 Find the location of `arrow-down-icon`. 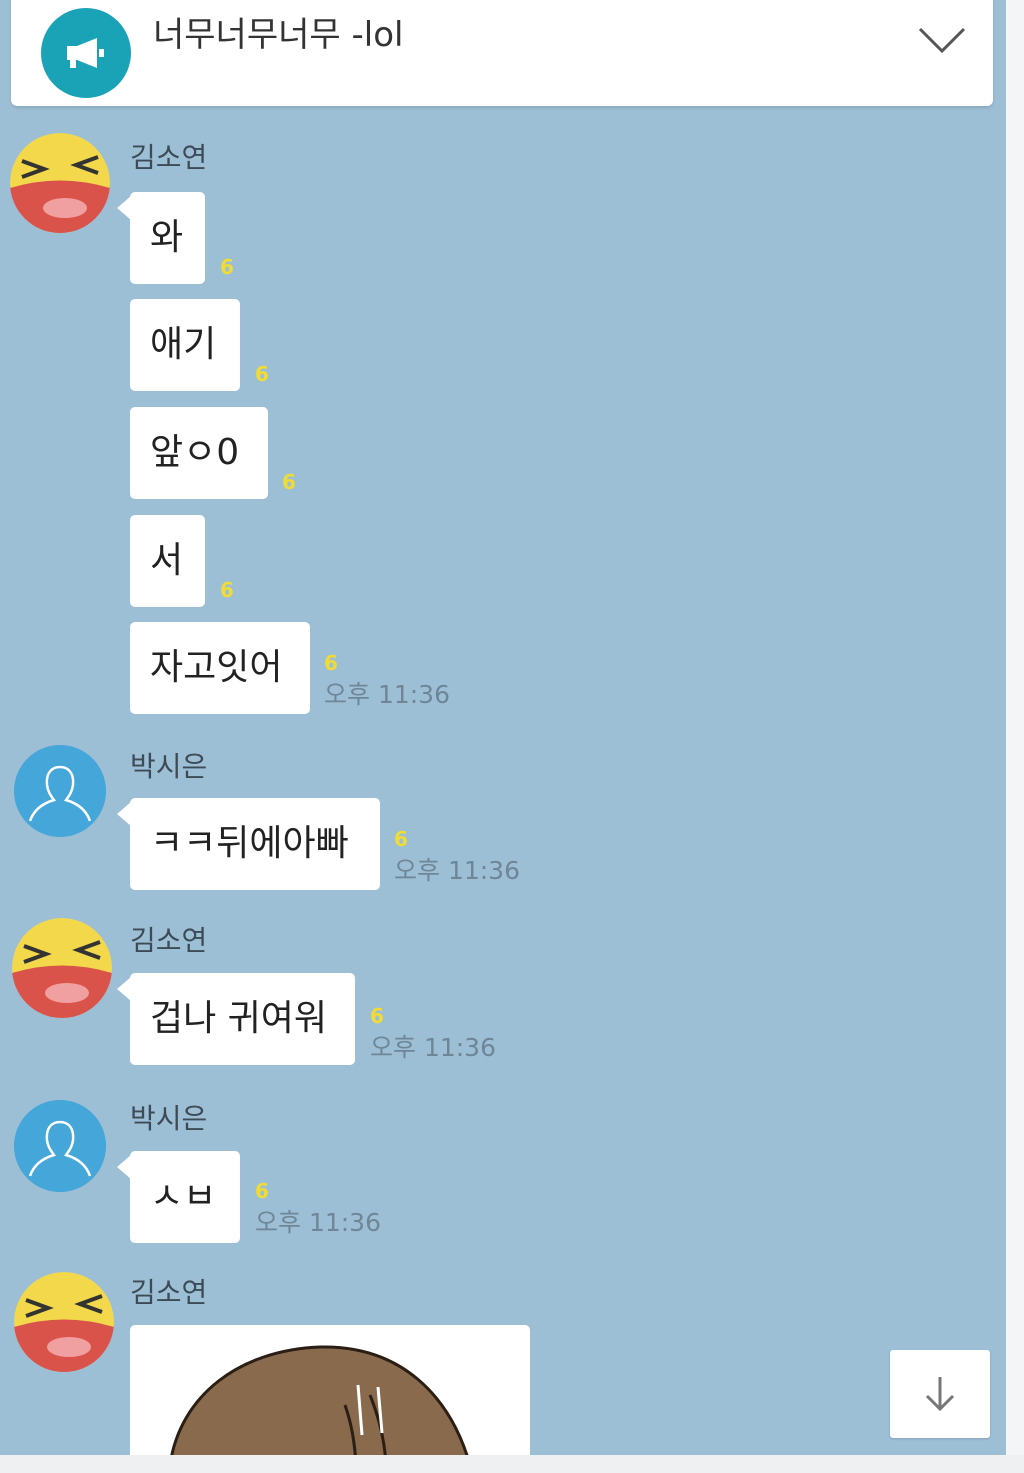

arrow-down-icon is located at coordinates (940, 1394).